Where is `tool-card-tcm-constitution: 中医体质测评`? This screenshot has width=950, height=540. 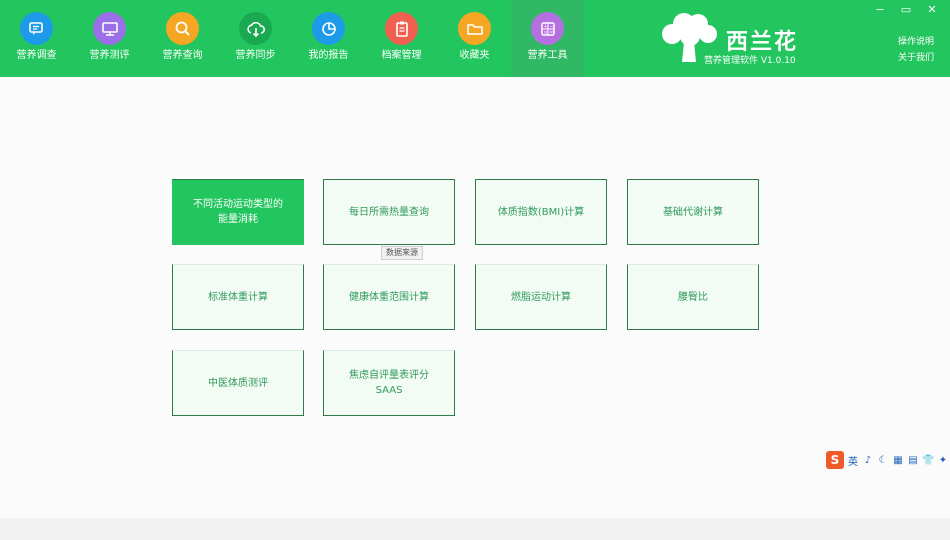
tool-card-tcm-constitution: 中医体质测评 is located at coordinates (238, 383).